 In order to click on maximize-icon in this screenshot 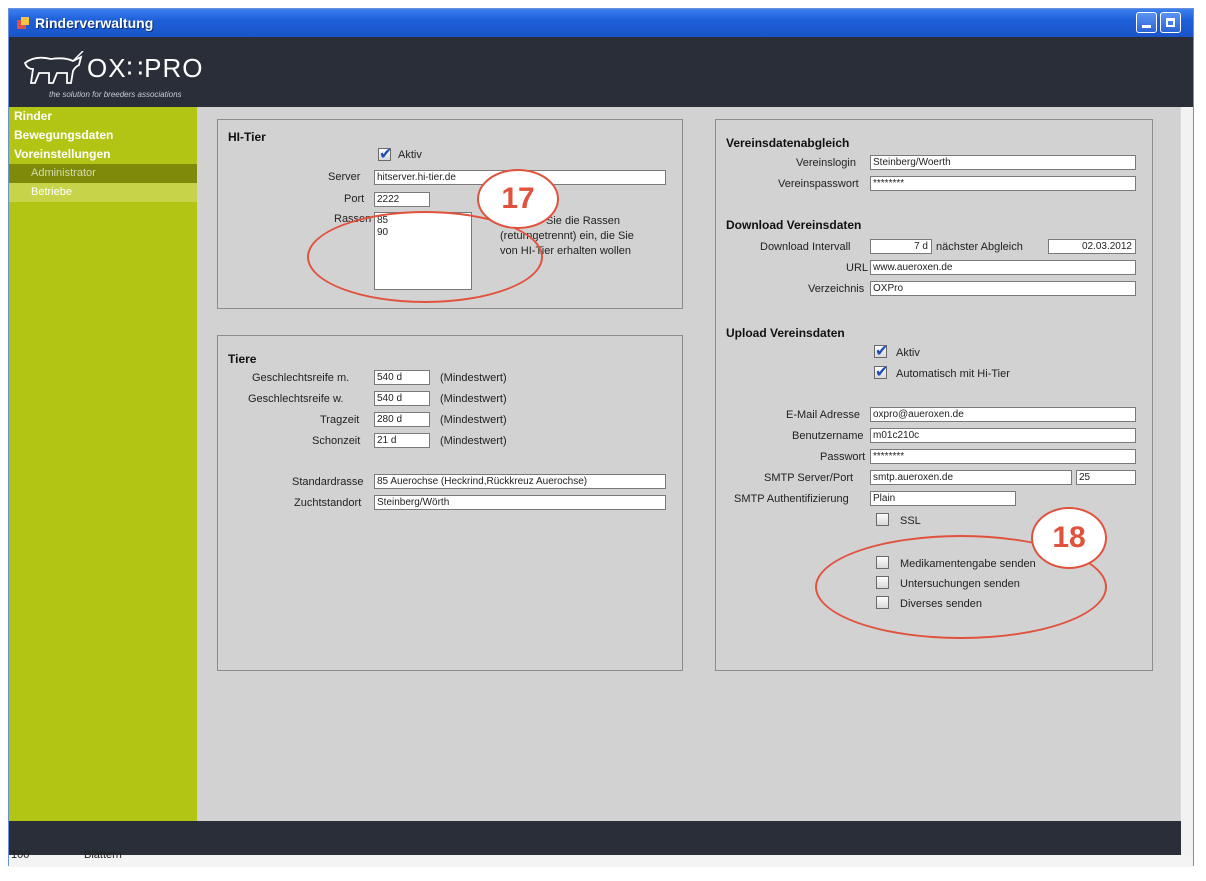, I will do `click(1170, 22)`.